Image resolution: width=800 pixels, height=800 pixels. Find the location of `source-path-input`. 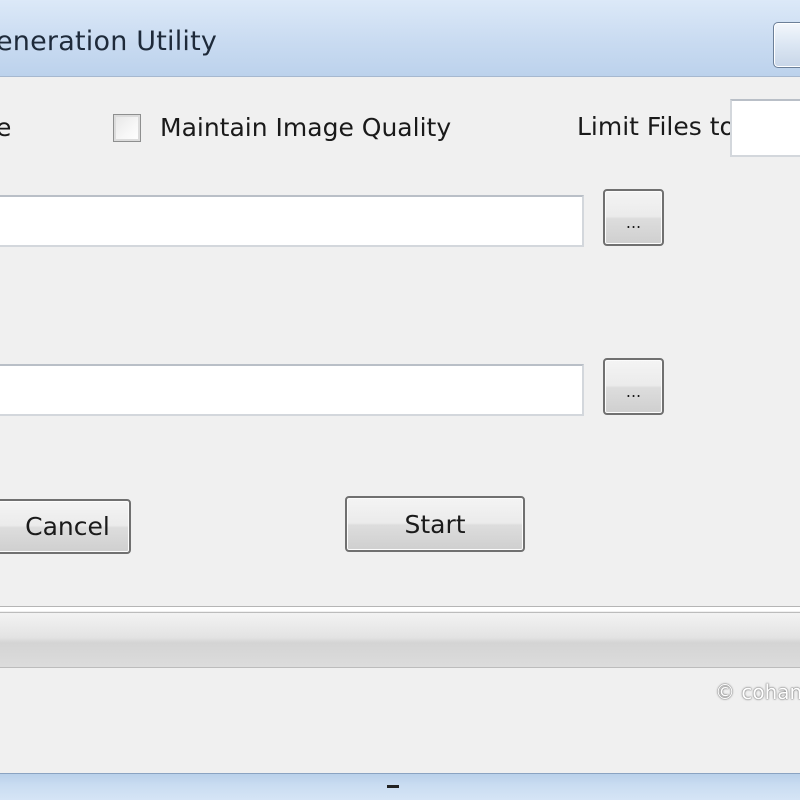

source-path-input is located at coordinates (292, 221).